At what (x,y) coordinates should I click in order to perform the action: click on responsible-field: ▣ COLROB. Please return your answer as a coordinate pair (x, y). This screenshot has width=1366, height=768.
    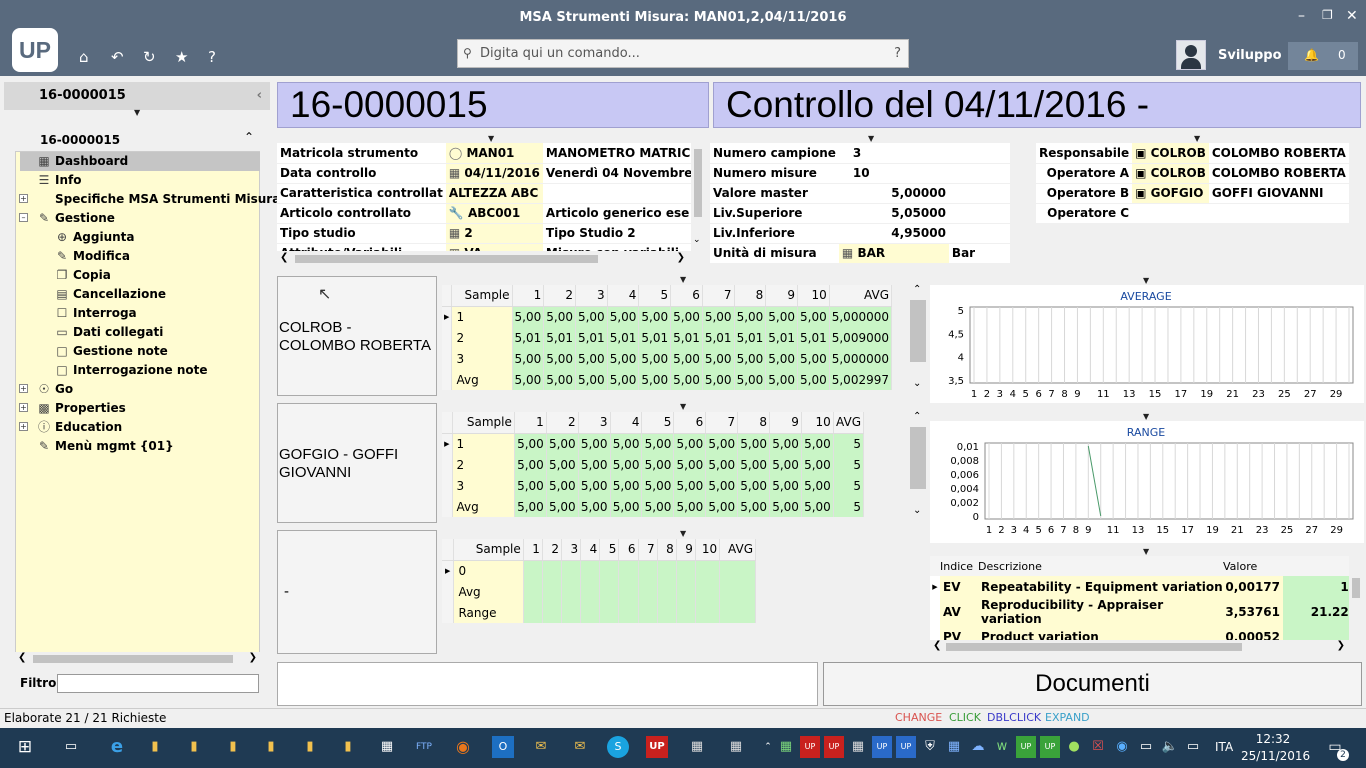
    Looking at the image, I should click on (1170, 153).